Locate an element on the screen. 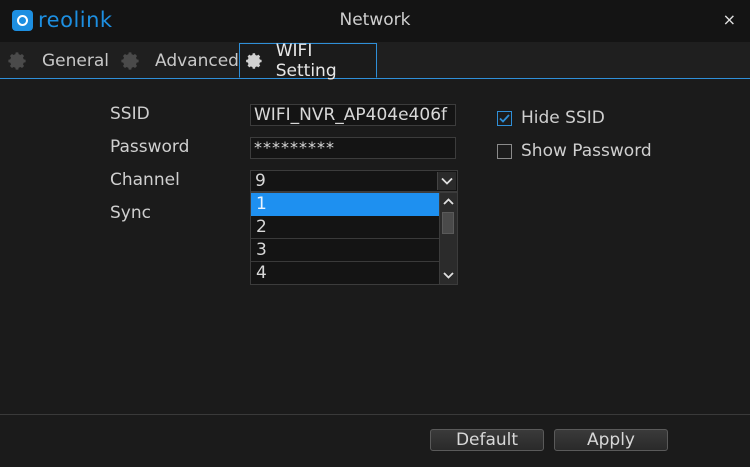 The image size is (750, 467). tab-general: General is located at coordinates (57, 61).